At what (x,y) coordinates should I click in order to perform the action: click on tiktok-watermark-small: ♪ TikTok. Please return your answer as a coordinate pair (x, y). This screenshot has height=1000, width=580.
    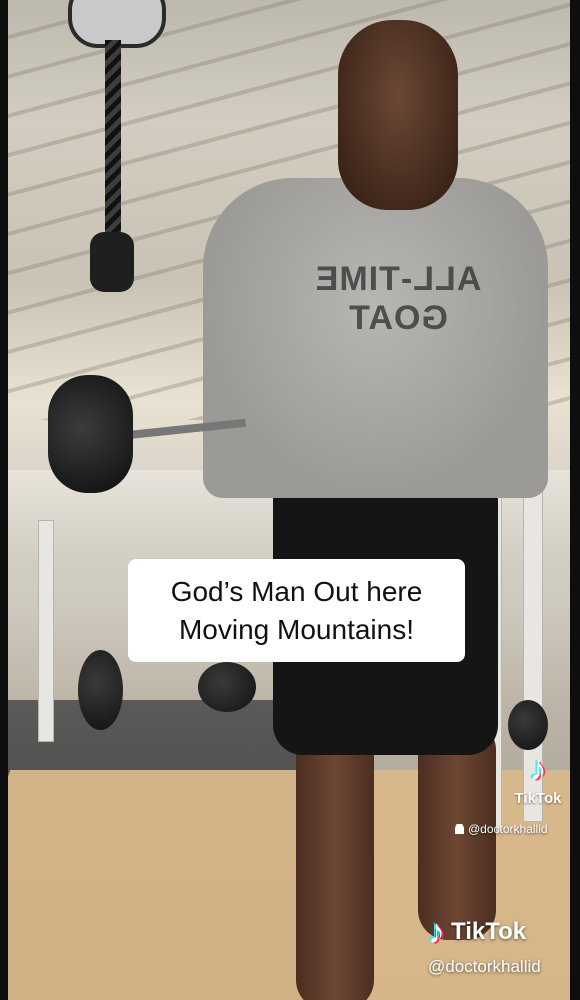
    Looking at the image, I should click on (537, 779).